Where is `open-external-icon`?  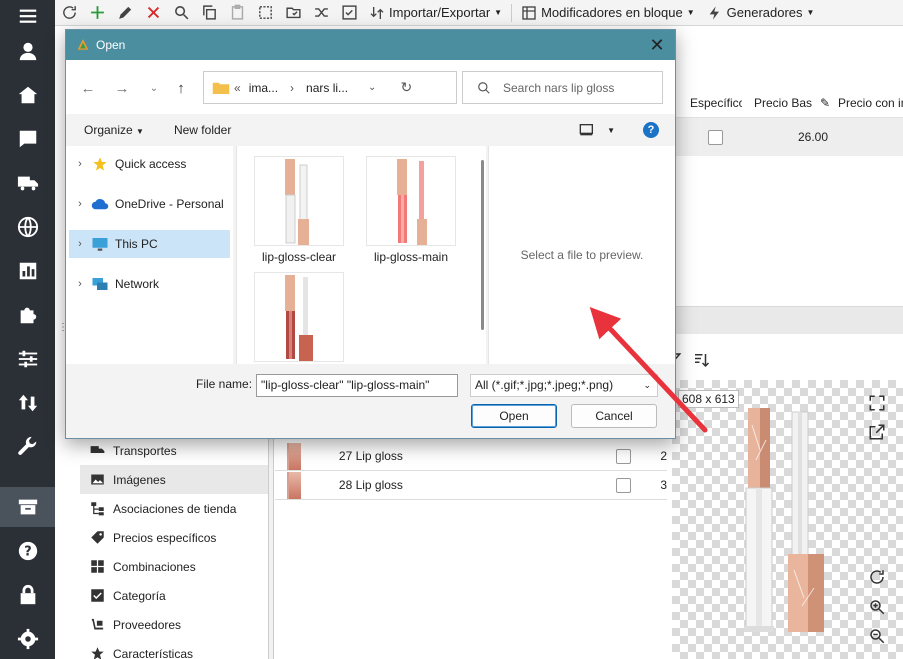
open-external-icon is located at coordinates (877, 432).